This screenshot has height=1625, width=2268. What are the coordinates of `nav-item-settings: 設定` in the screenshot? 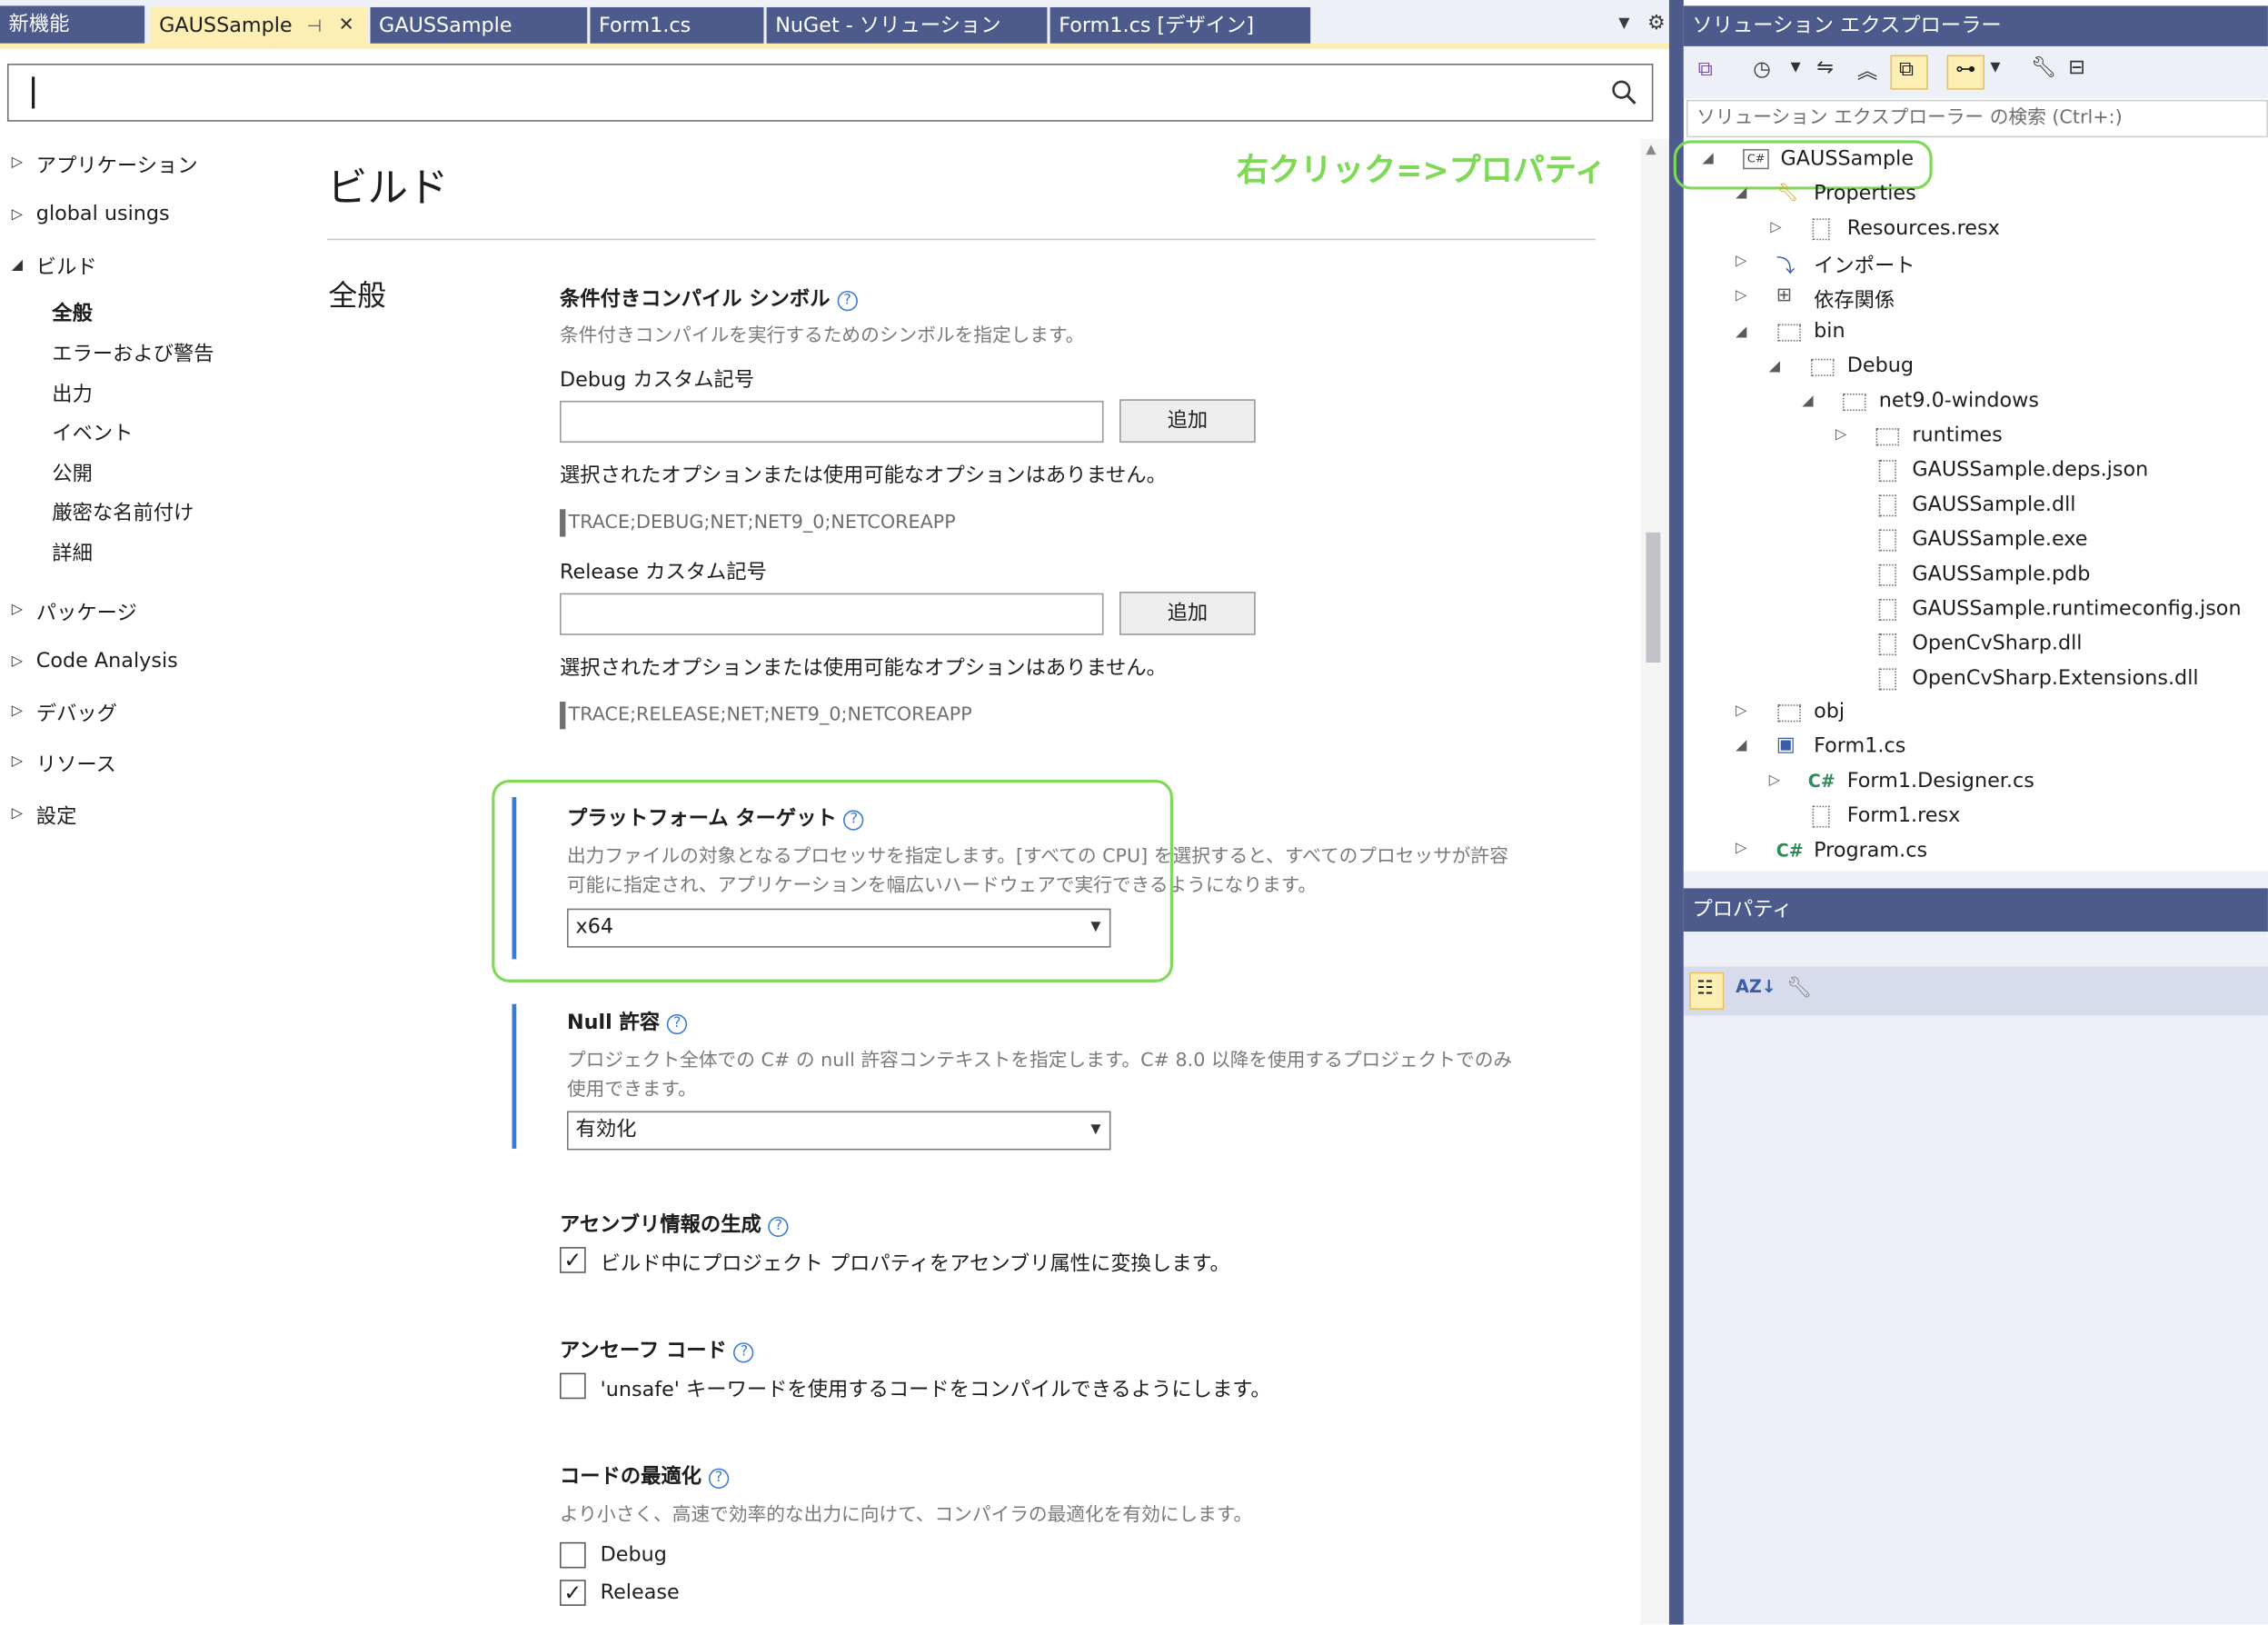 It's located at (56, 816).